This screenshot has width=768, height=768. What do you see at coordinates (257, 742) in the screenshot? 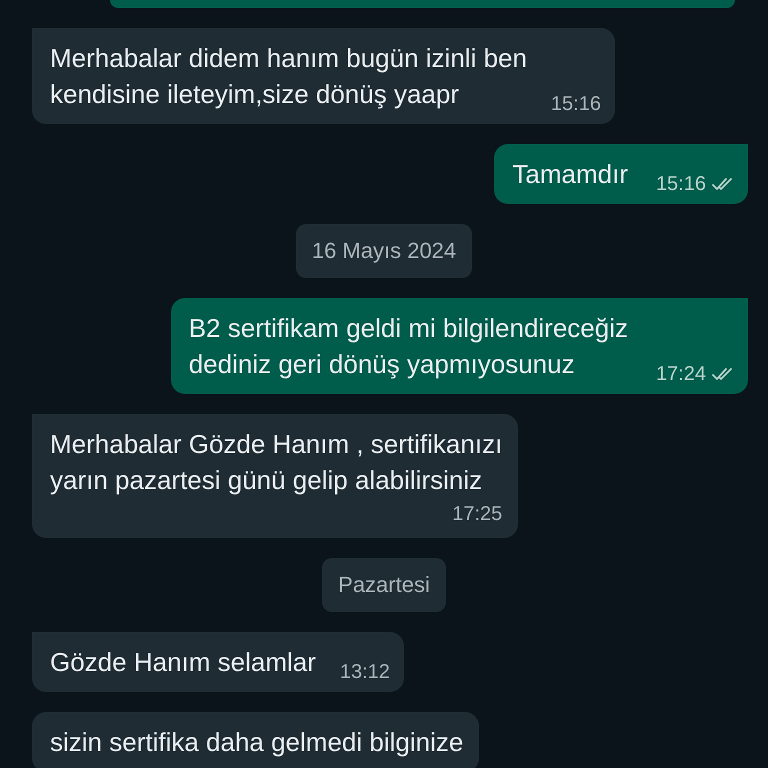
I see `message-text: sizin sertifika daha gelmedi bilginize` at bounding box center [257, 742].